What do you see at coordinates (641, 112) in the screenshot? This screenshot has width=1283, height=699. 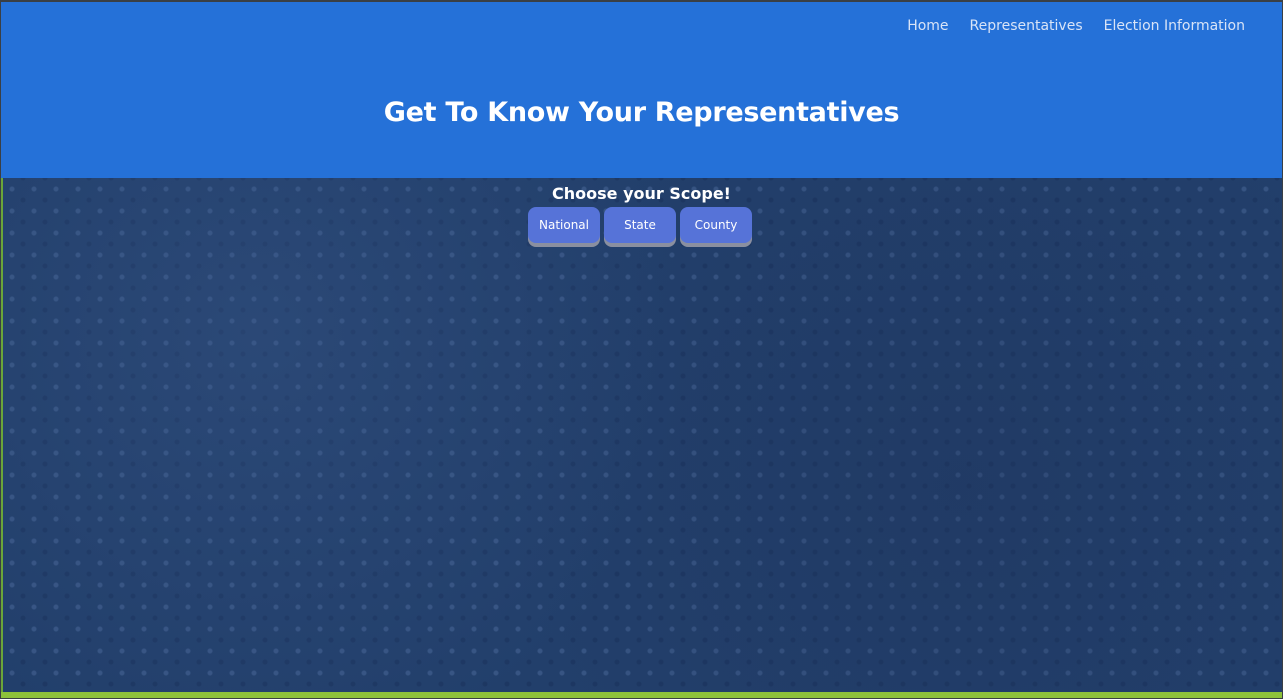 I see `page-title: Get To Know Your Representatives` at bounding box center [641, 112].